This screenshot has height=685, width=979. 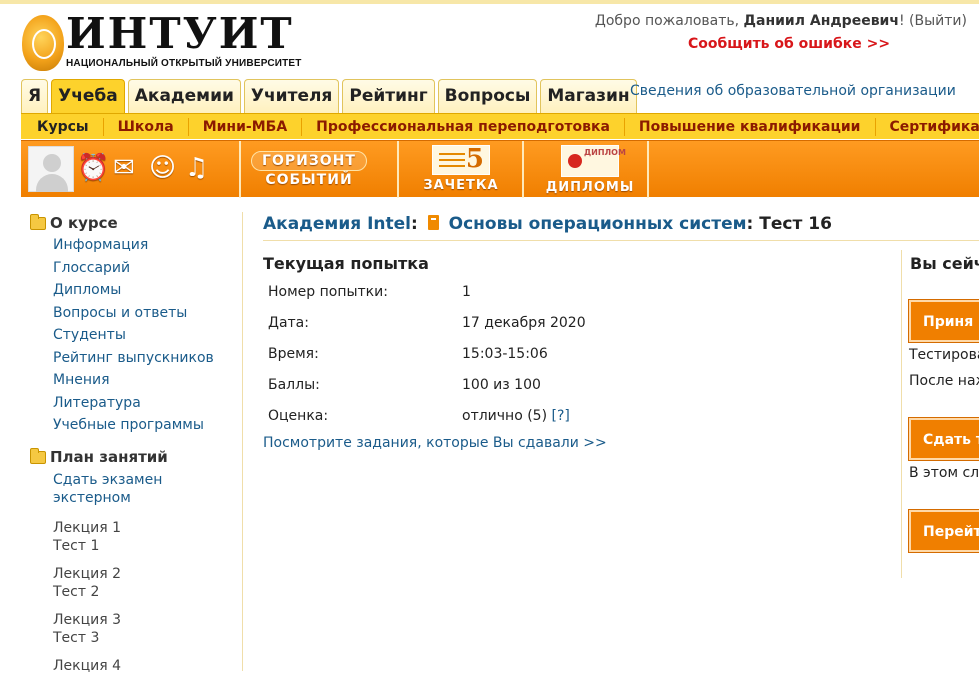 I want to click on gradebook-number: 5, so click(x=475, y=159).